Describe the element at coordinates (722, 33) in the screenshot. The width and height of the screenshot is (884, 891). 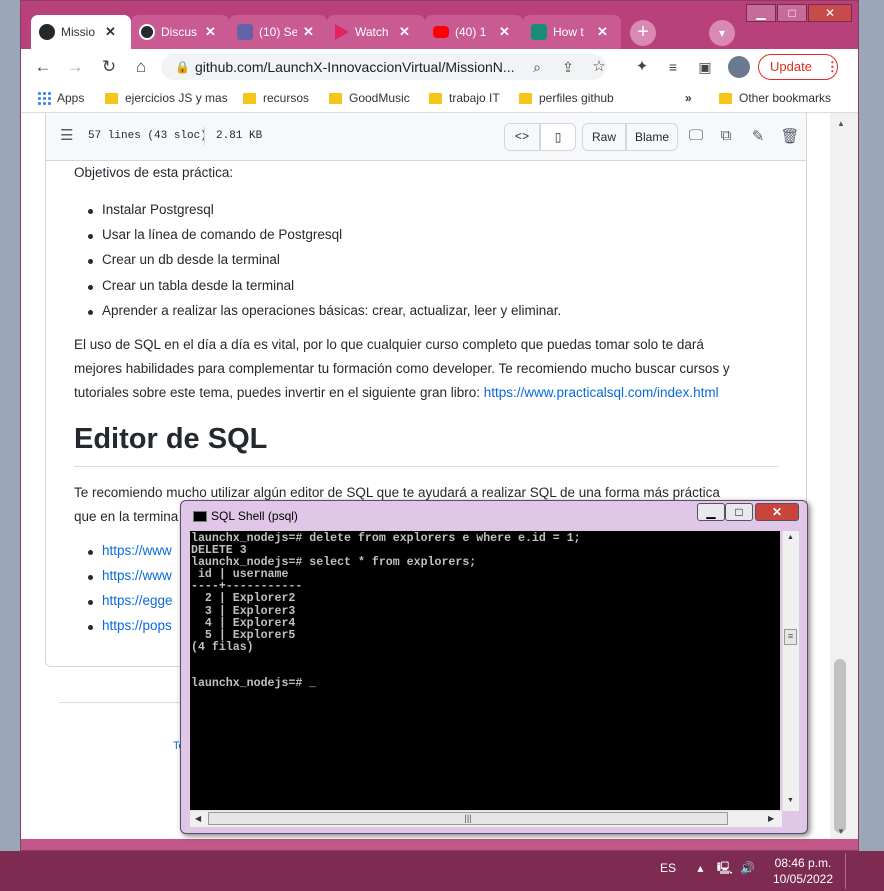
I see `tab-search-button: ▾` at that location.